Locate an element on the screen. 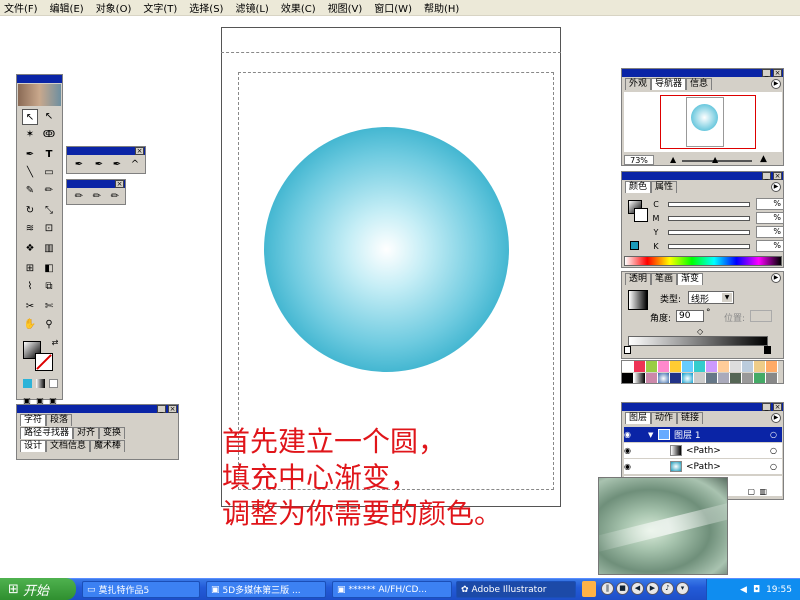 This screenshot has width=800, height=600. menu-type: 文字(T) is located at coordinates (160, 7).